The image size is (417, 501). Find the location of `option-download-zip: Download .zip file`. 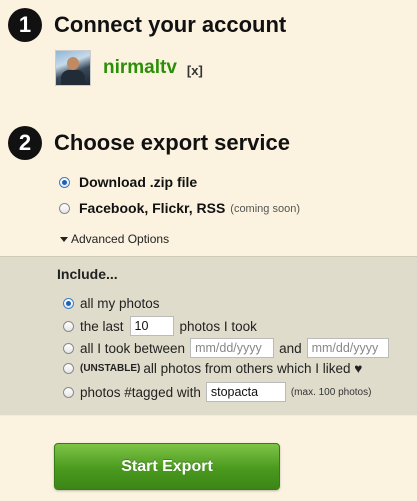

option-download-zip: Download .zip file is located at coordinates (128, 182).